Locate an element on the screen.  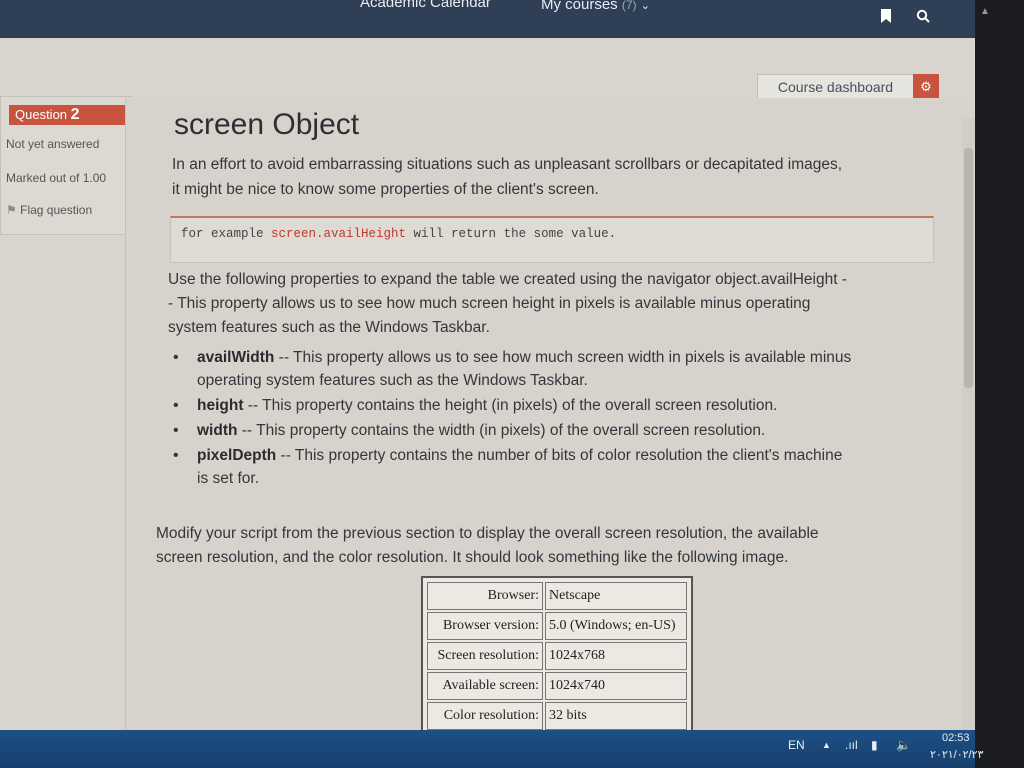
search-icon is located at coordinates (923, 18).